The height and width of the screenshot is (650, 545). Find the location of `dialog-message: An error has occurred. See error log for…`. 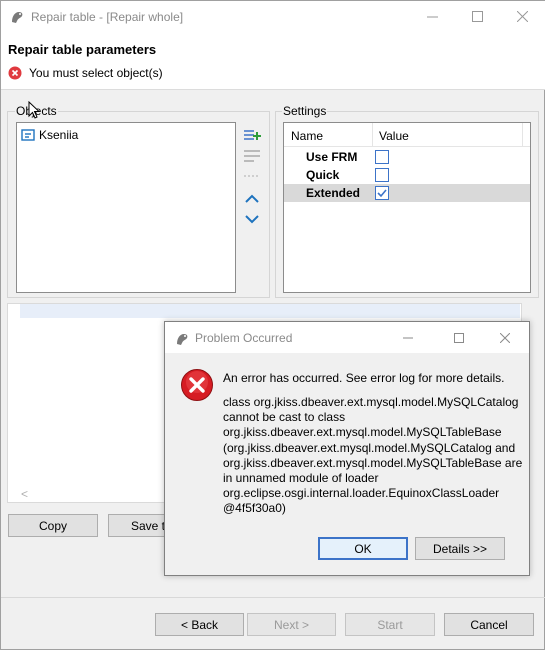

dialog-message: An error has occurred. See error log for… is located at coordinates (364, 378).